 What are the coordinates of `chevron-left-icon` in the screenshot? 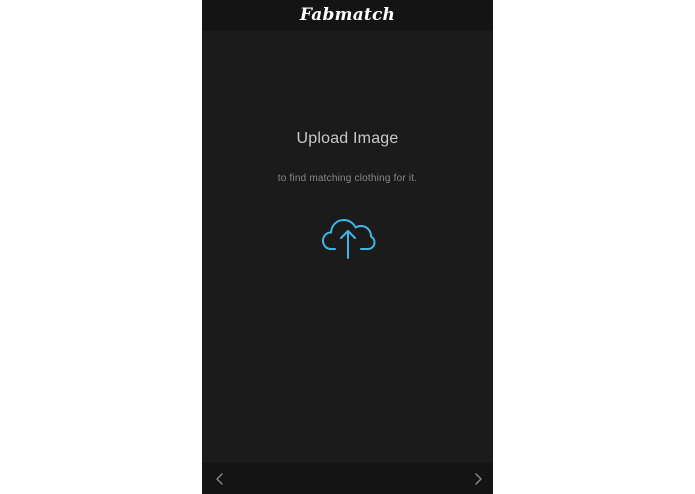 It's located at (219, 479).